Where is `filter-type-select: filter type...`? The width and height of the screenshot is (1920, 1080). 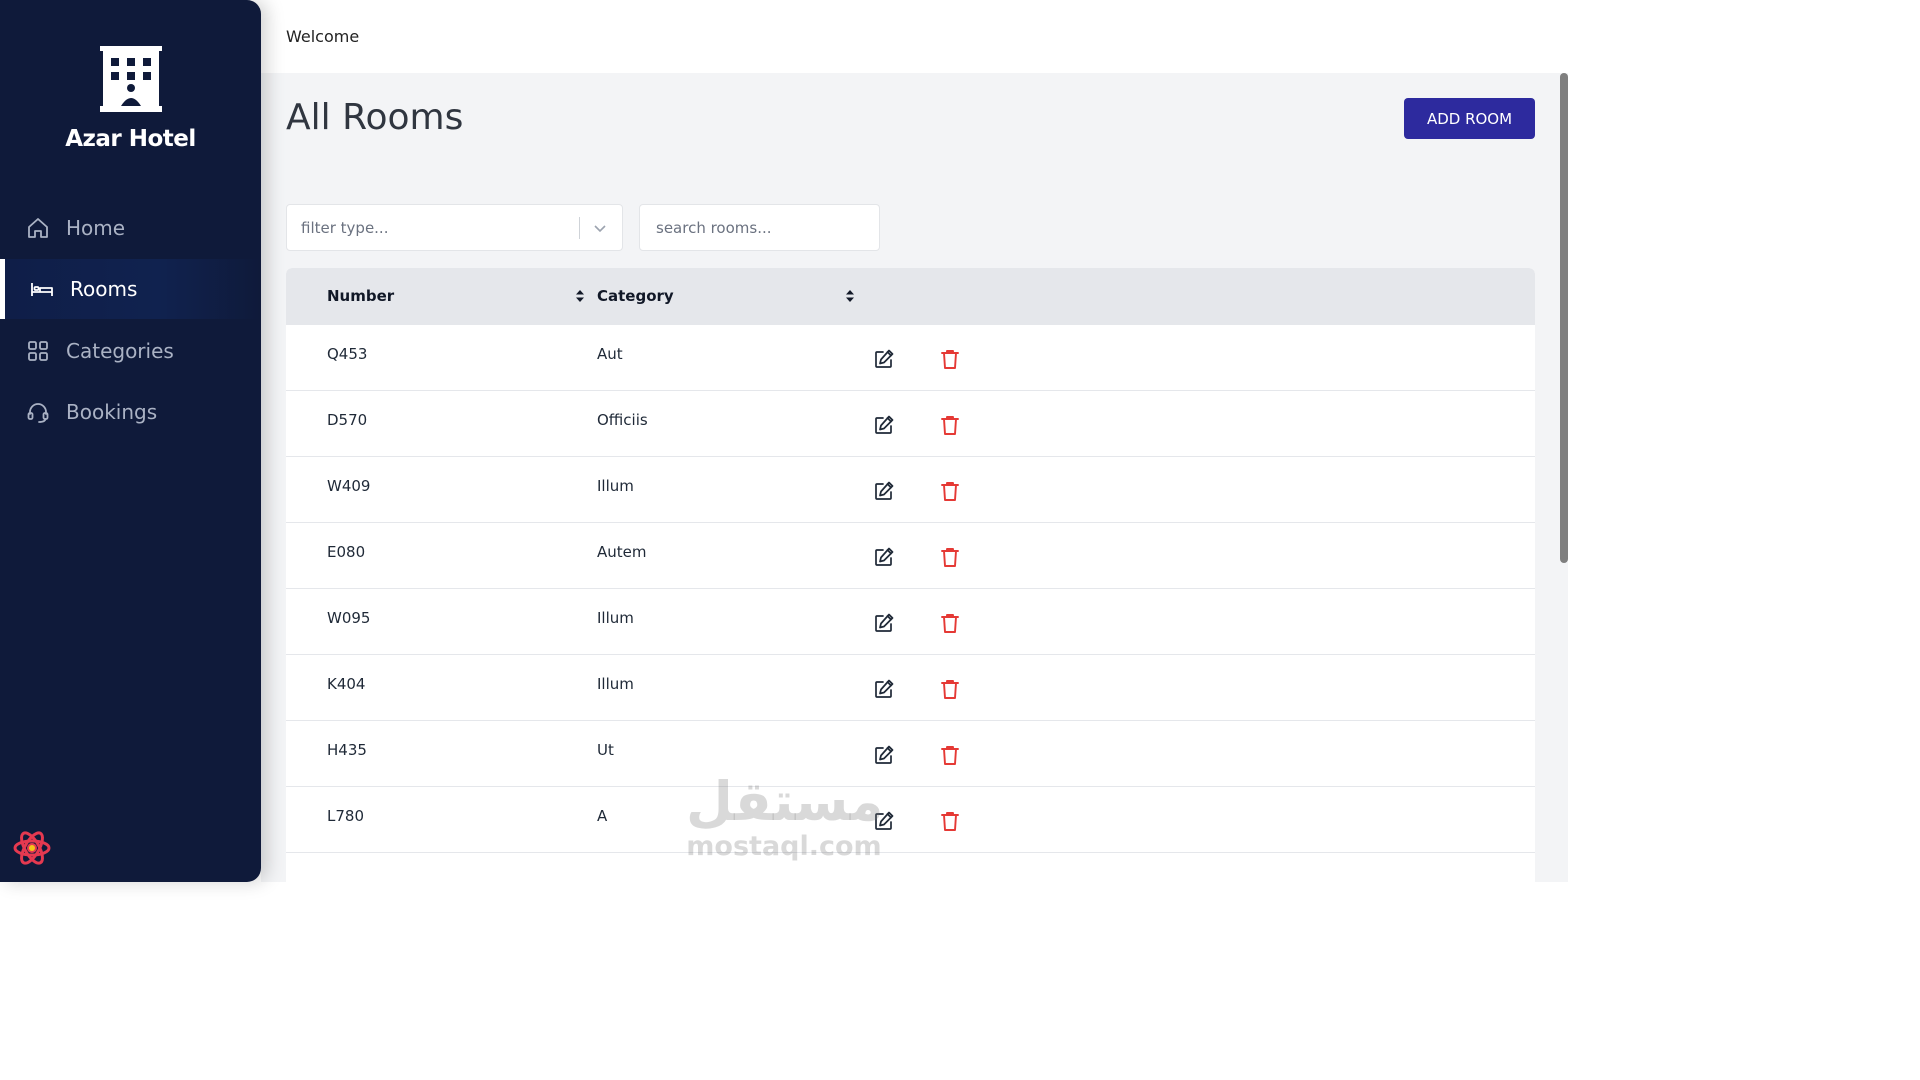
filter-type-select: filter type... is located at coordinates (454, 227).